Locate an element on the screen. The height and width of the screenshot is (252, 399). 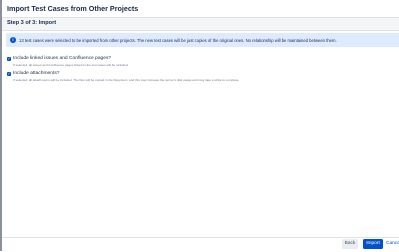
include-linked-issues-checkbox: ✓ is located at coordinates (9, 59).